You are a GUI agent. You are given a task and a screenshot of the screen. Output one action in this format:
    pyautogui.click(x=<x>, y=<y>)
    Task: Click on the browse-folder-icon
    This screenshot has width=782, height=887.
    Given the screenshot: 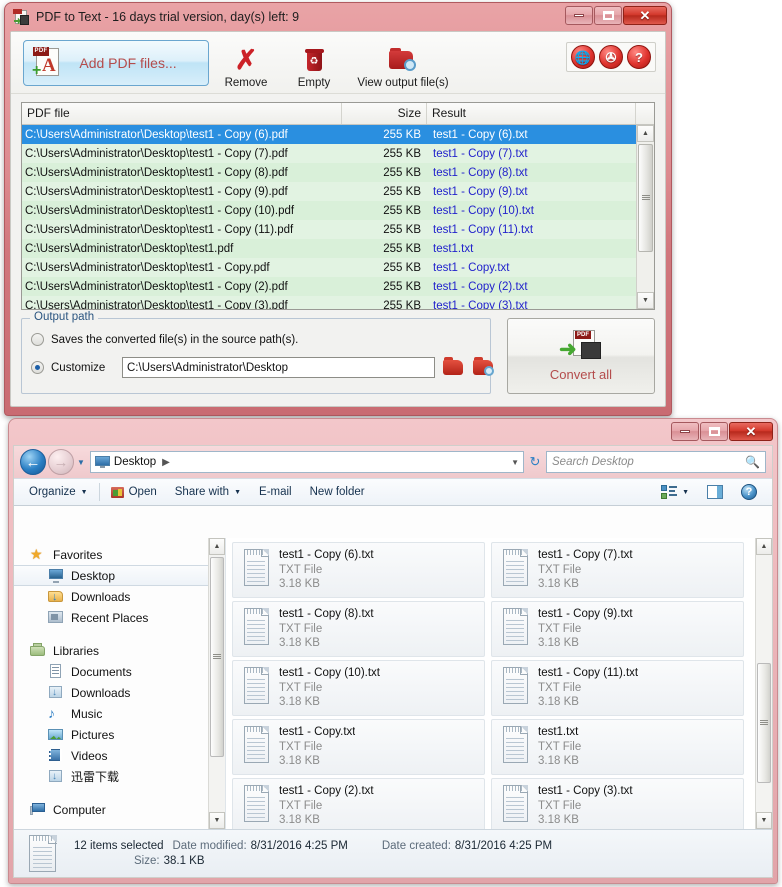 What is the action you would take?
    pyautogui.click(x=454, y=367)
    